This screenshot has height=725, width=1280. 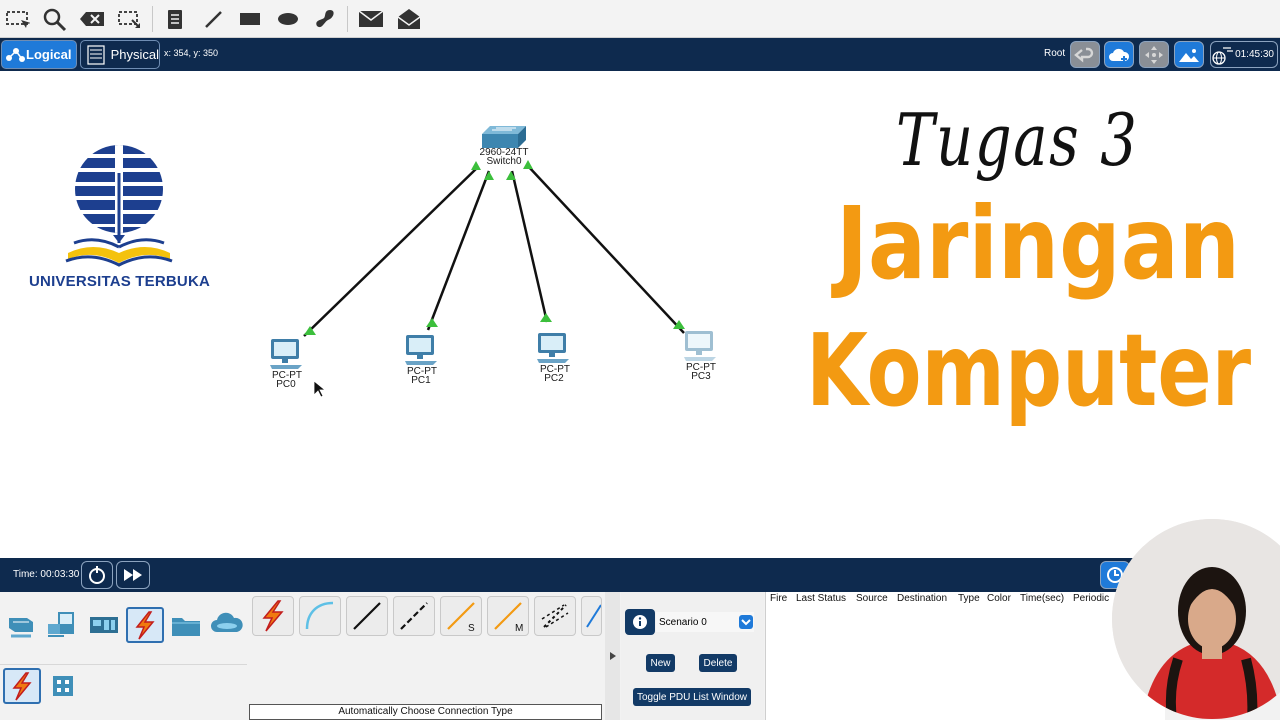 I want to click on tab-logical: Logical, so click(x=39, y=54).